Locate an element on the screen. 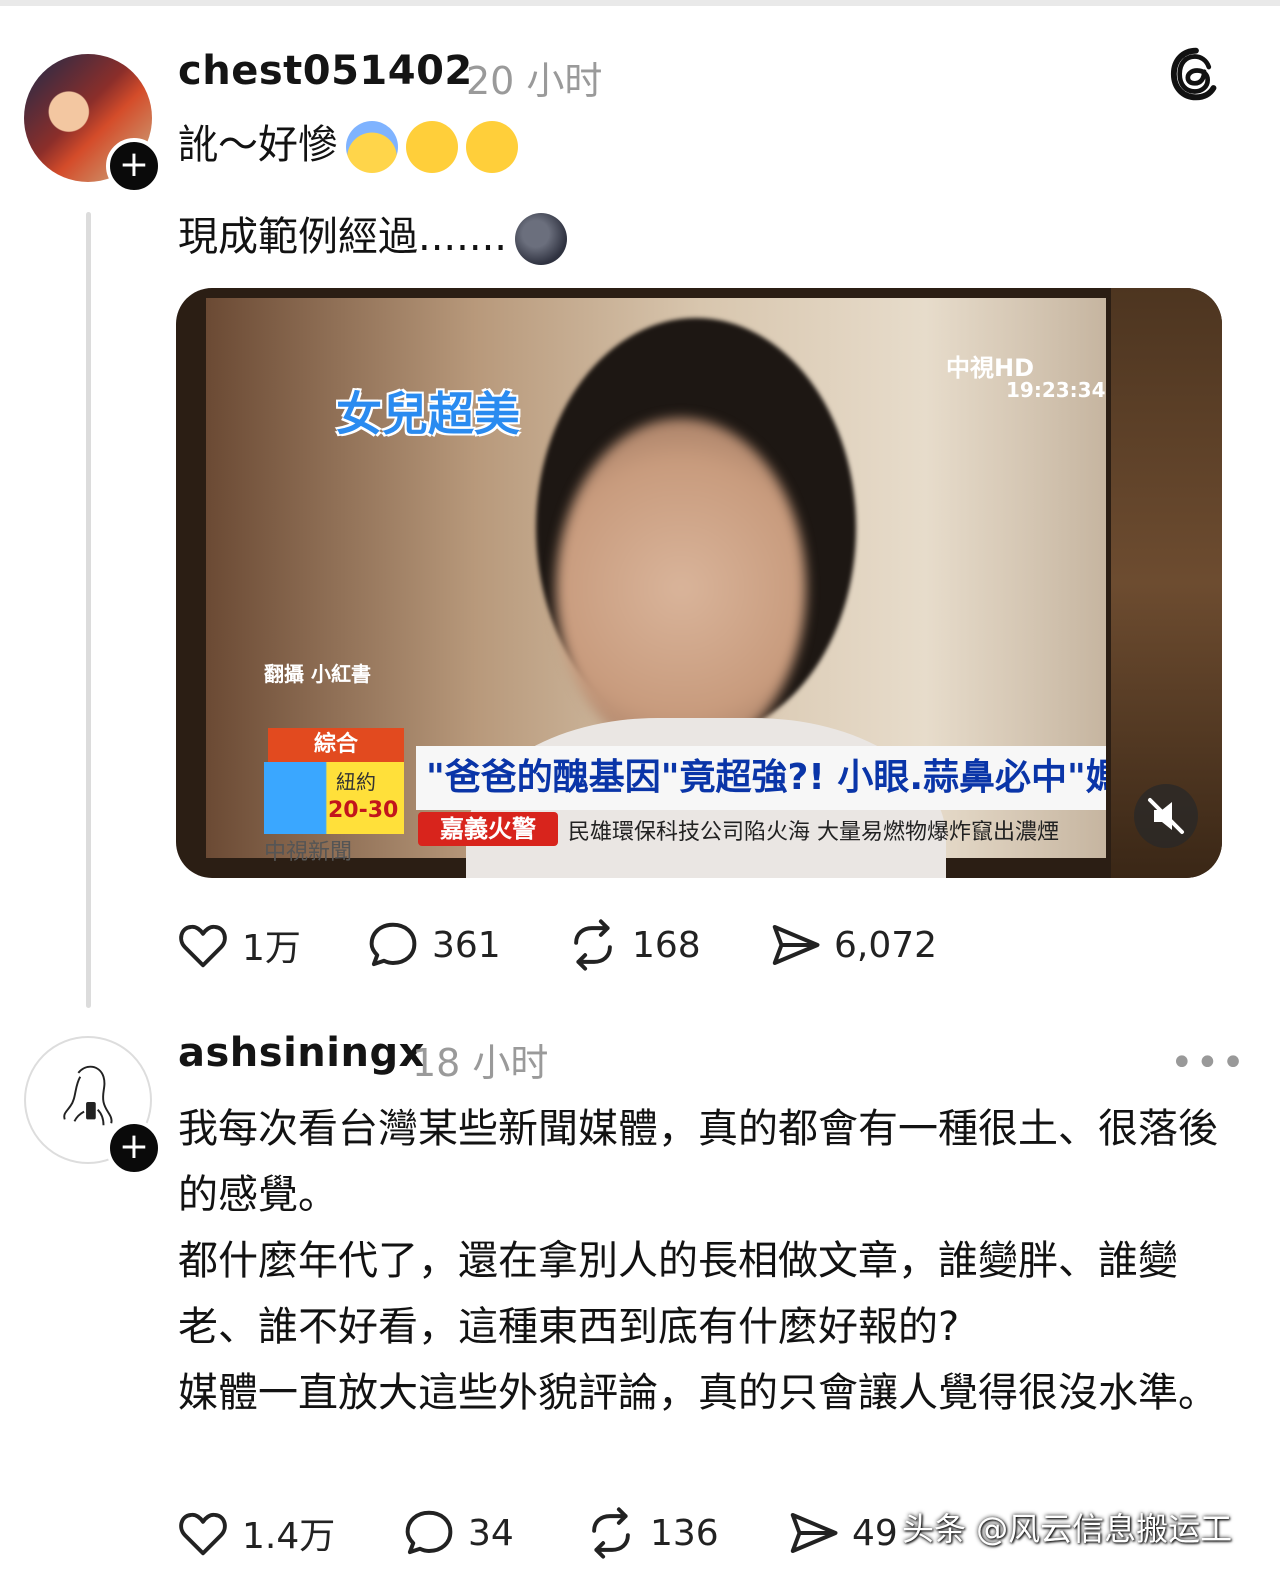 This screenshot has width=1280, height=1596. muted-speaker-icon is located at coordinates (1166, 816).